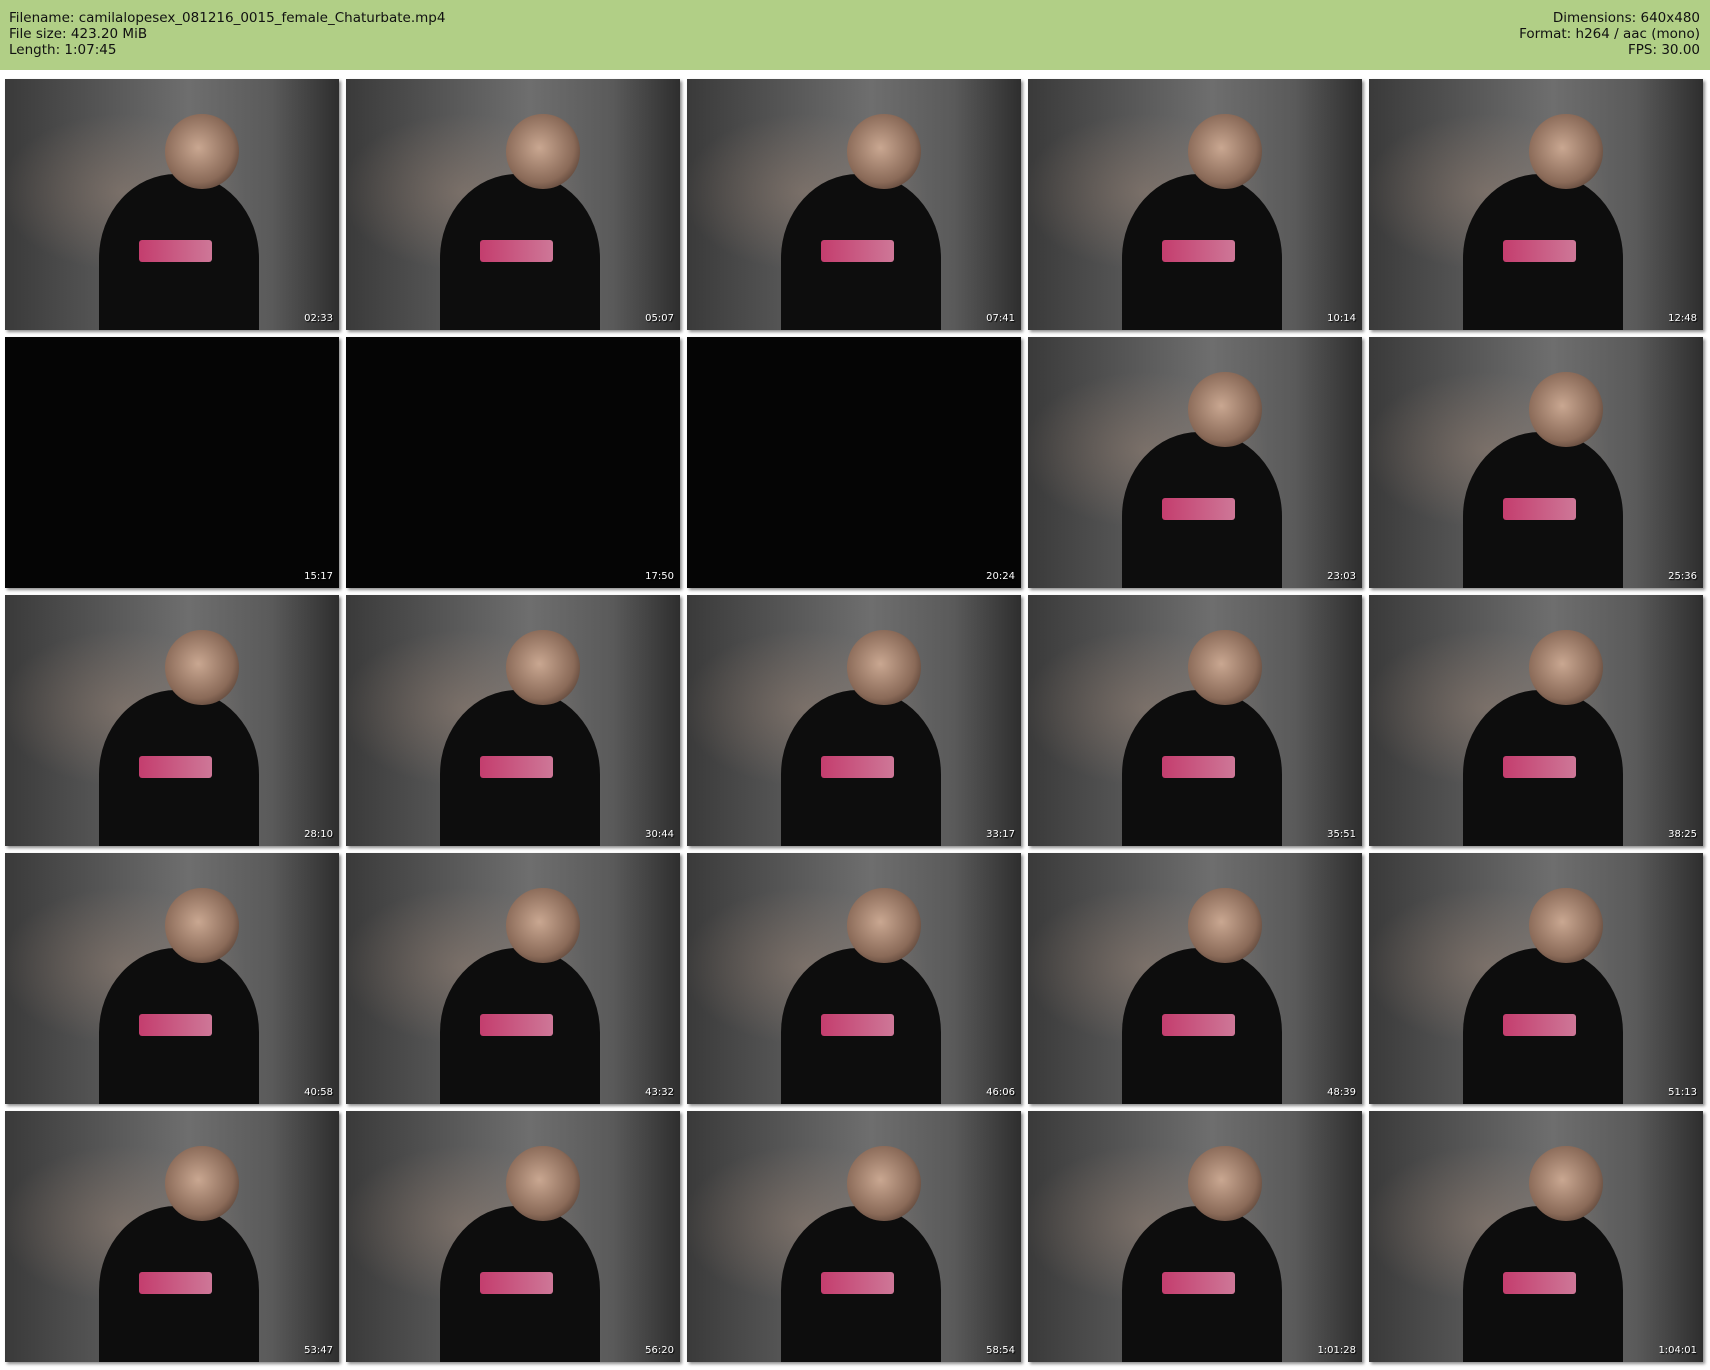 Image resolution: width=1710 pixels, height=1370 pixels. What do you see at coordinates (854, 204) in the screenshot?
I see `video-thumbnail: 07:41` at bounding box center [854, 204].